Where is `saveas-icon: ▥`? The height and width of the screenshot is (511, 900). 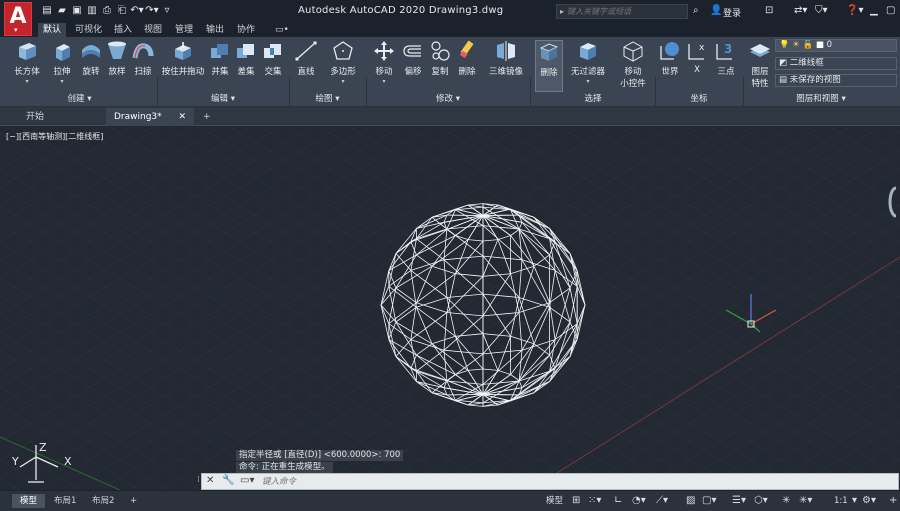
saveas-icon: ▥ is located at coordinates (92, 11).